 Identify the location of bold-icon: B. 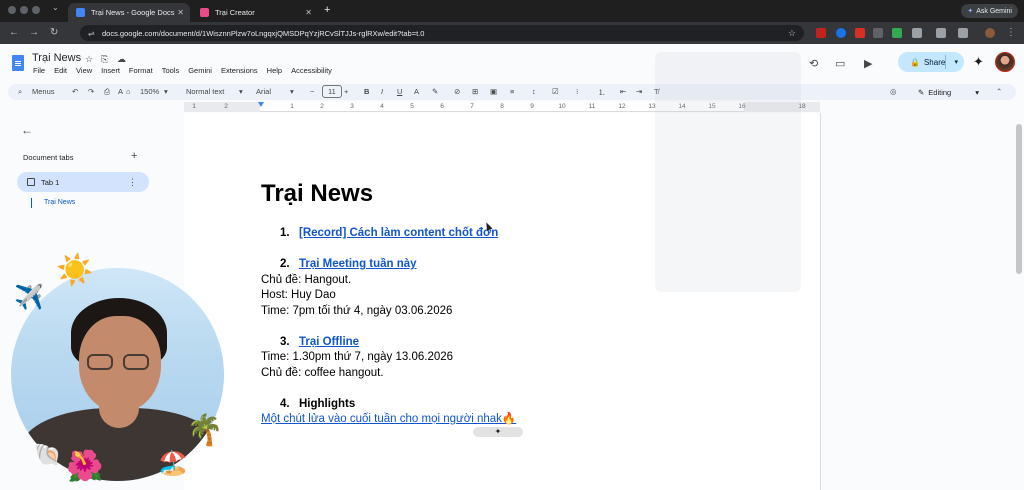
(366, 91).